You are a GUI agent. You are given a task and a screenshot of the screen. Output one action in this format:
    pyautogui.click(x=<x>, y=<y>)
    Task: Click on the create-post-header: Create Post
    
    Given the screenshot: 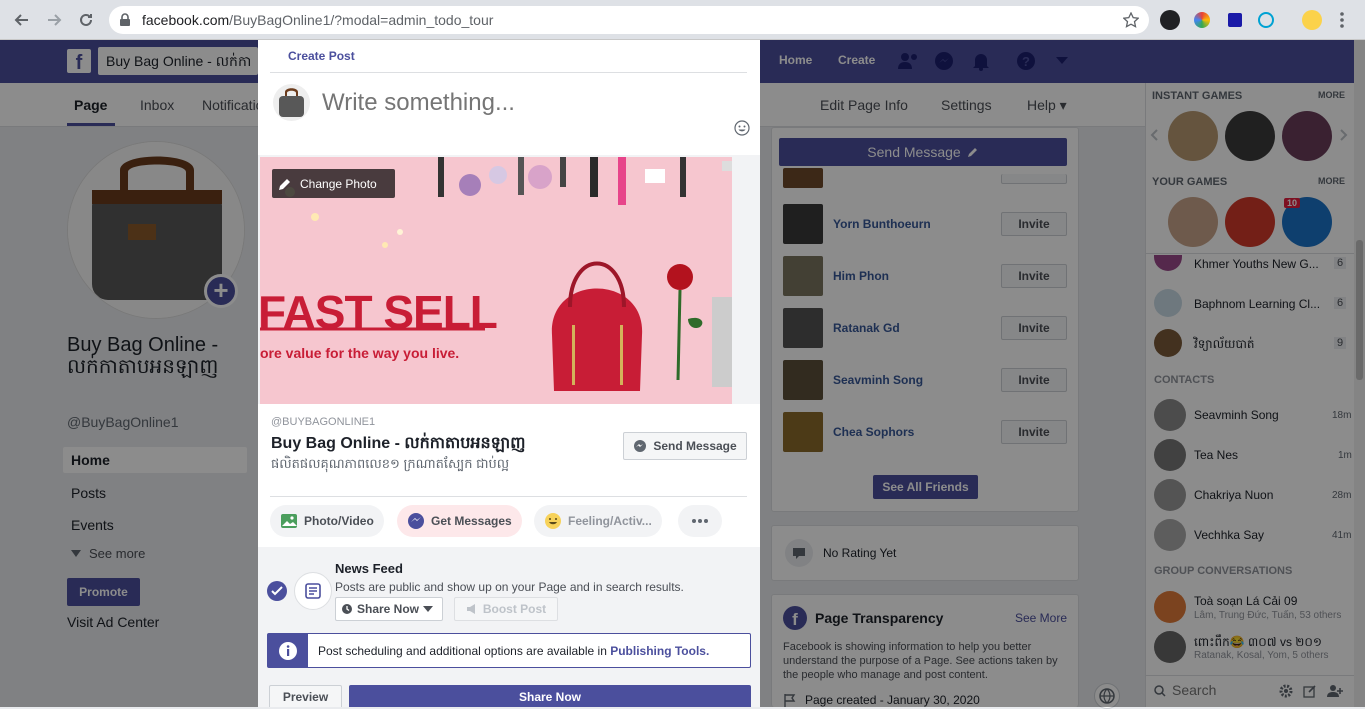 What is the action you would take?
    pyautogui.click(x=321, y=56)
    